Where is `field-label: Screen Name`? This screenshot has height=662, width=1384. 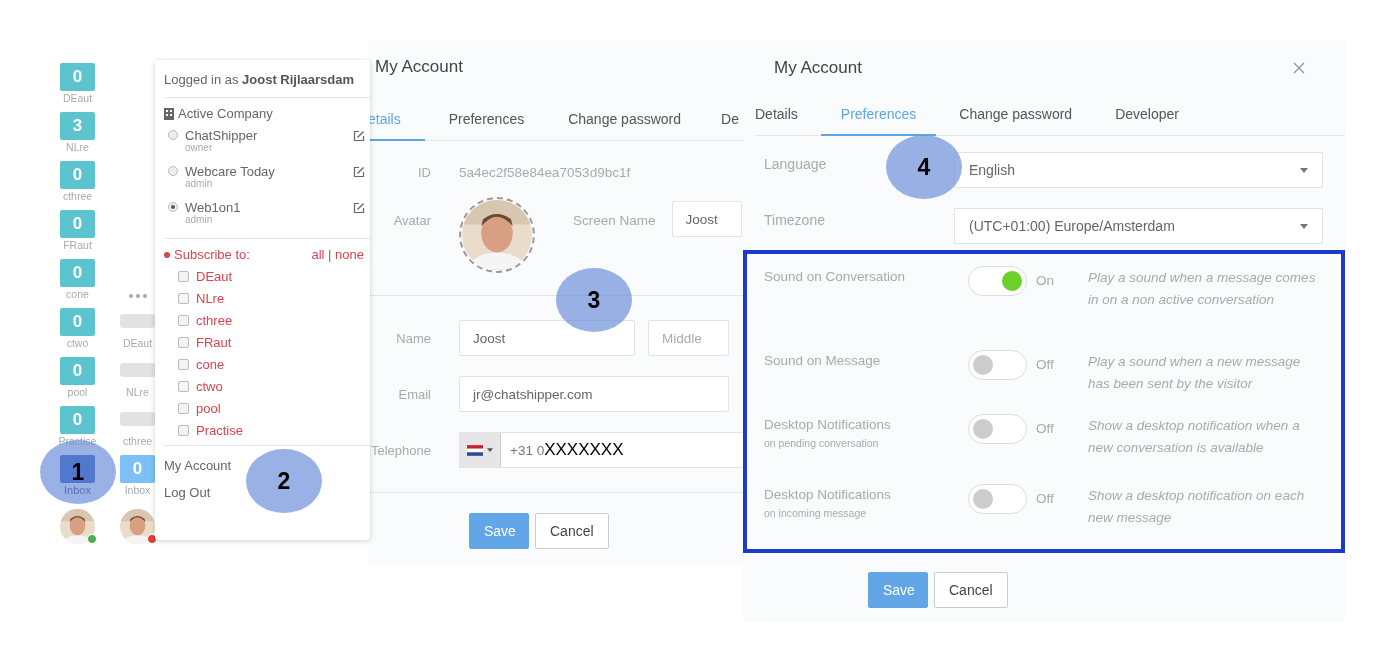 field-label: Screen Name is located at coordinates (614, 220).